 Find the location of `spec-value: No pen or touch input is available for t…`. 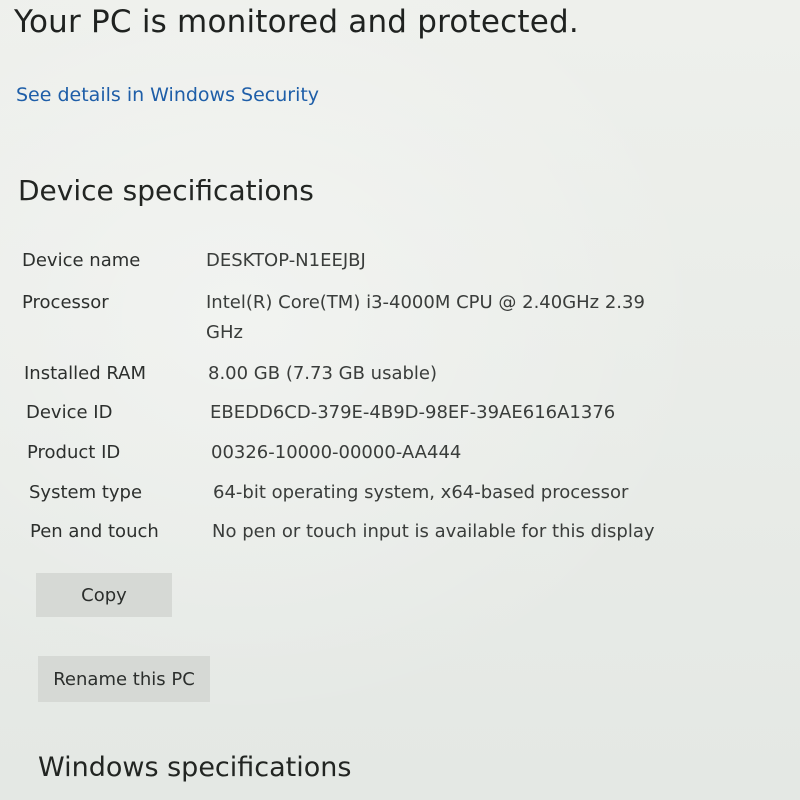

spec-value: No pen or touch input is available for t… is located at coordinates (433, 531).